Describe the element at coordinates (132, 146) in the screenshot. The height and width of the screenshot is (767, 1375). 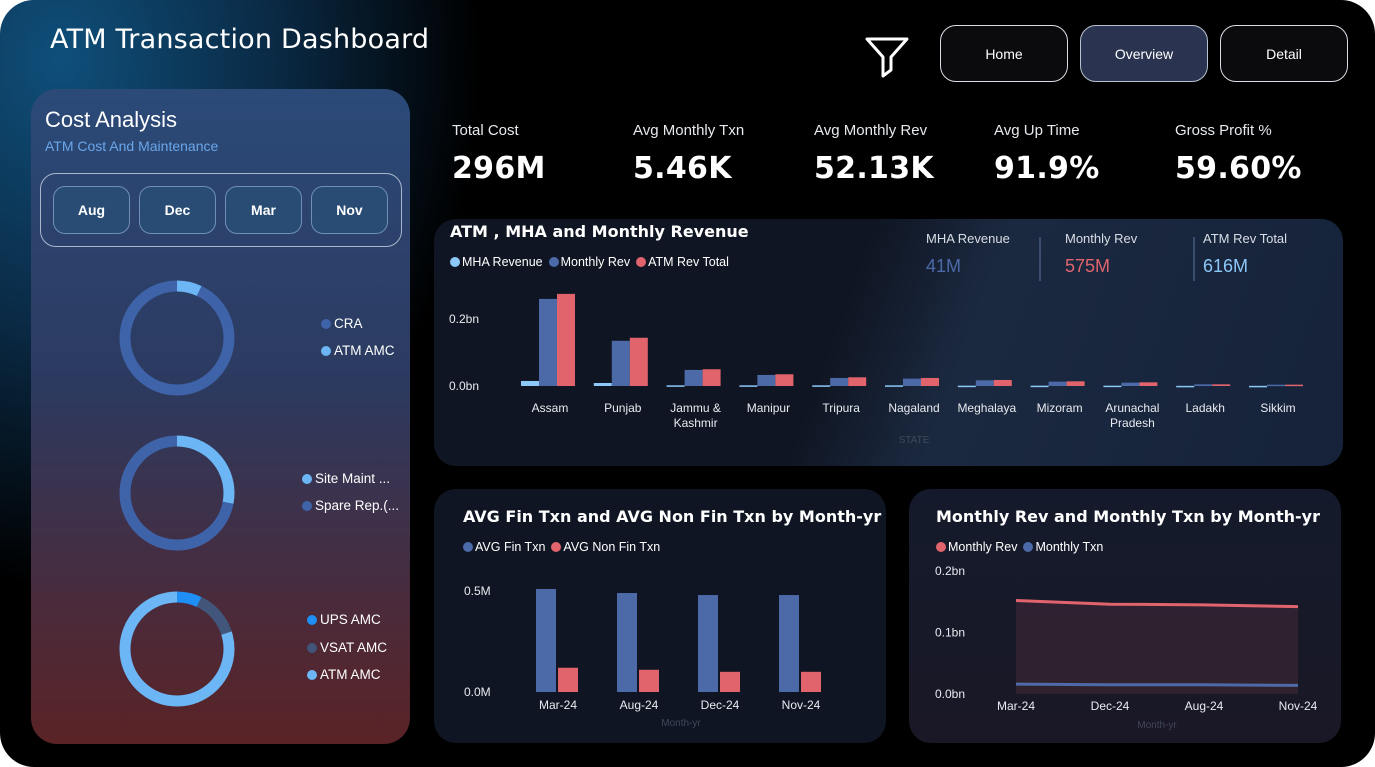
I see `cost-analysis-subtitle: ATM Cost And Maintenance` at that location.